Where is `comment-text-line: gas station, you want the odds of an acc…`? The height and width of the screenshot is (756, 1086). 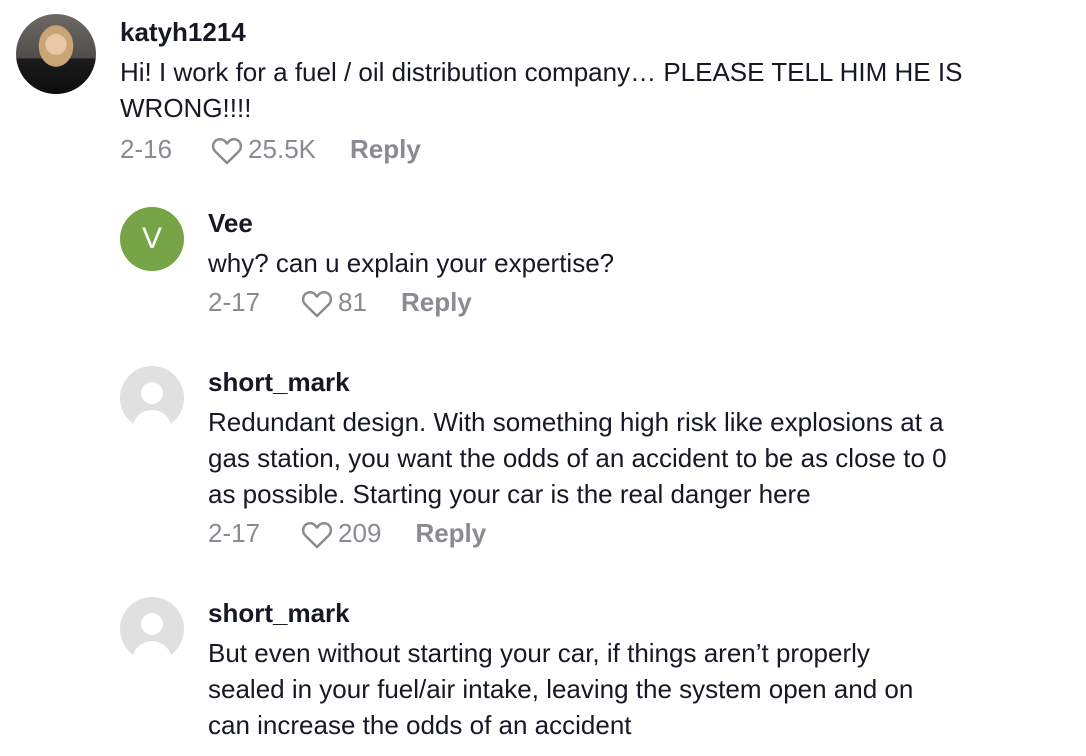
comment-text-line: gas station, you want the odds of an acc… is located at coordinates (577, 458).